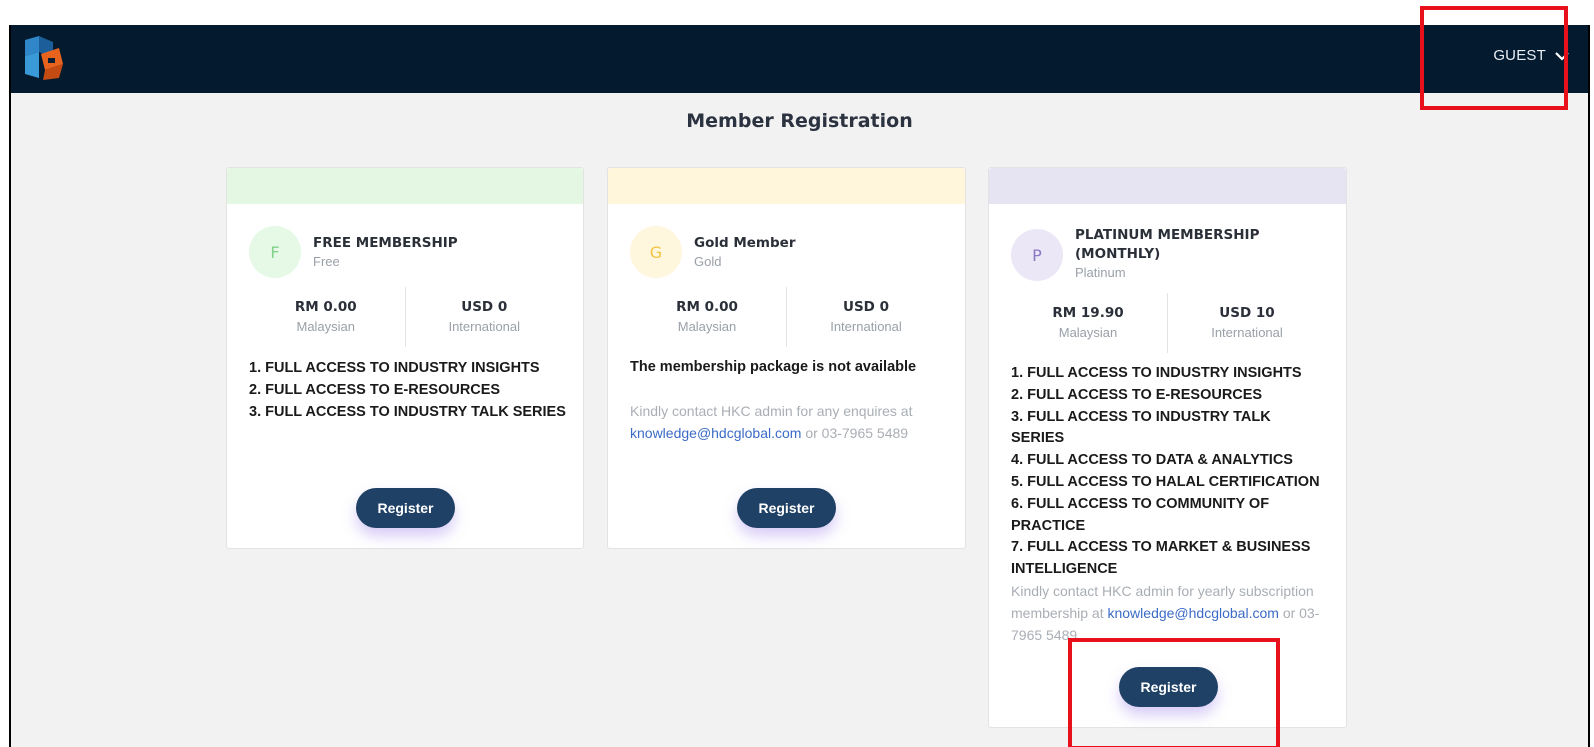 The image size is (1594, 747). Describe the element at coordinates (1562, 56) in the screenshot. I see `chevron-down-icon` at that location.